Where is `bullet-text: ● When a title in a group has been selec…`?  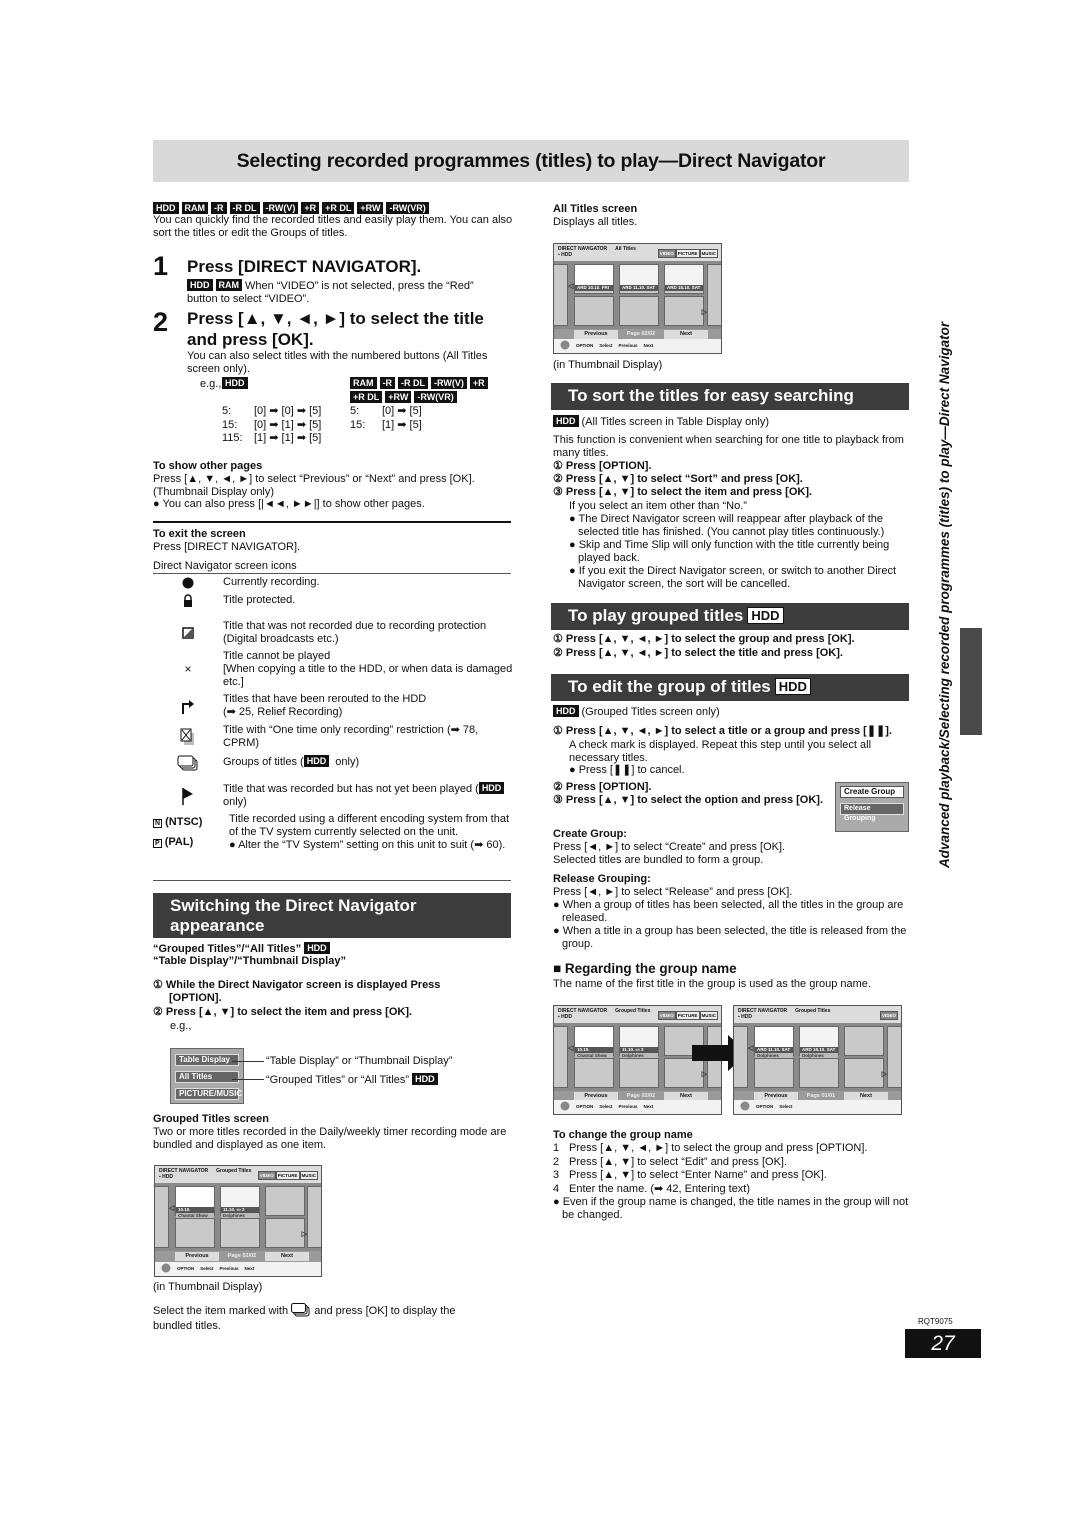 bullet-text: ● When a title in a group has been selec… is located at coordinates (730, 937).